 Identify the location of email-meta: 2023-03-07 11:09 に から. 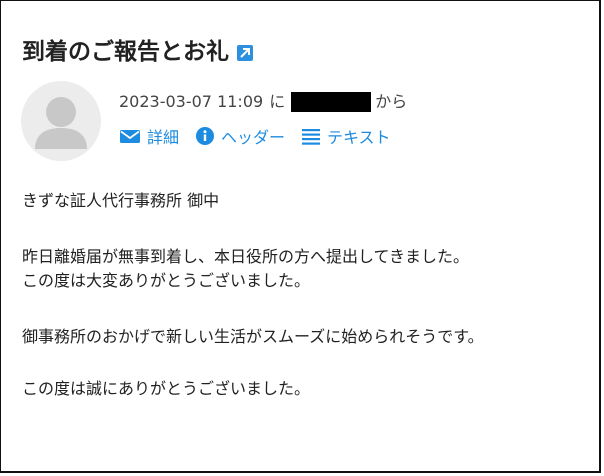
(263, 102).